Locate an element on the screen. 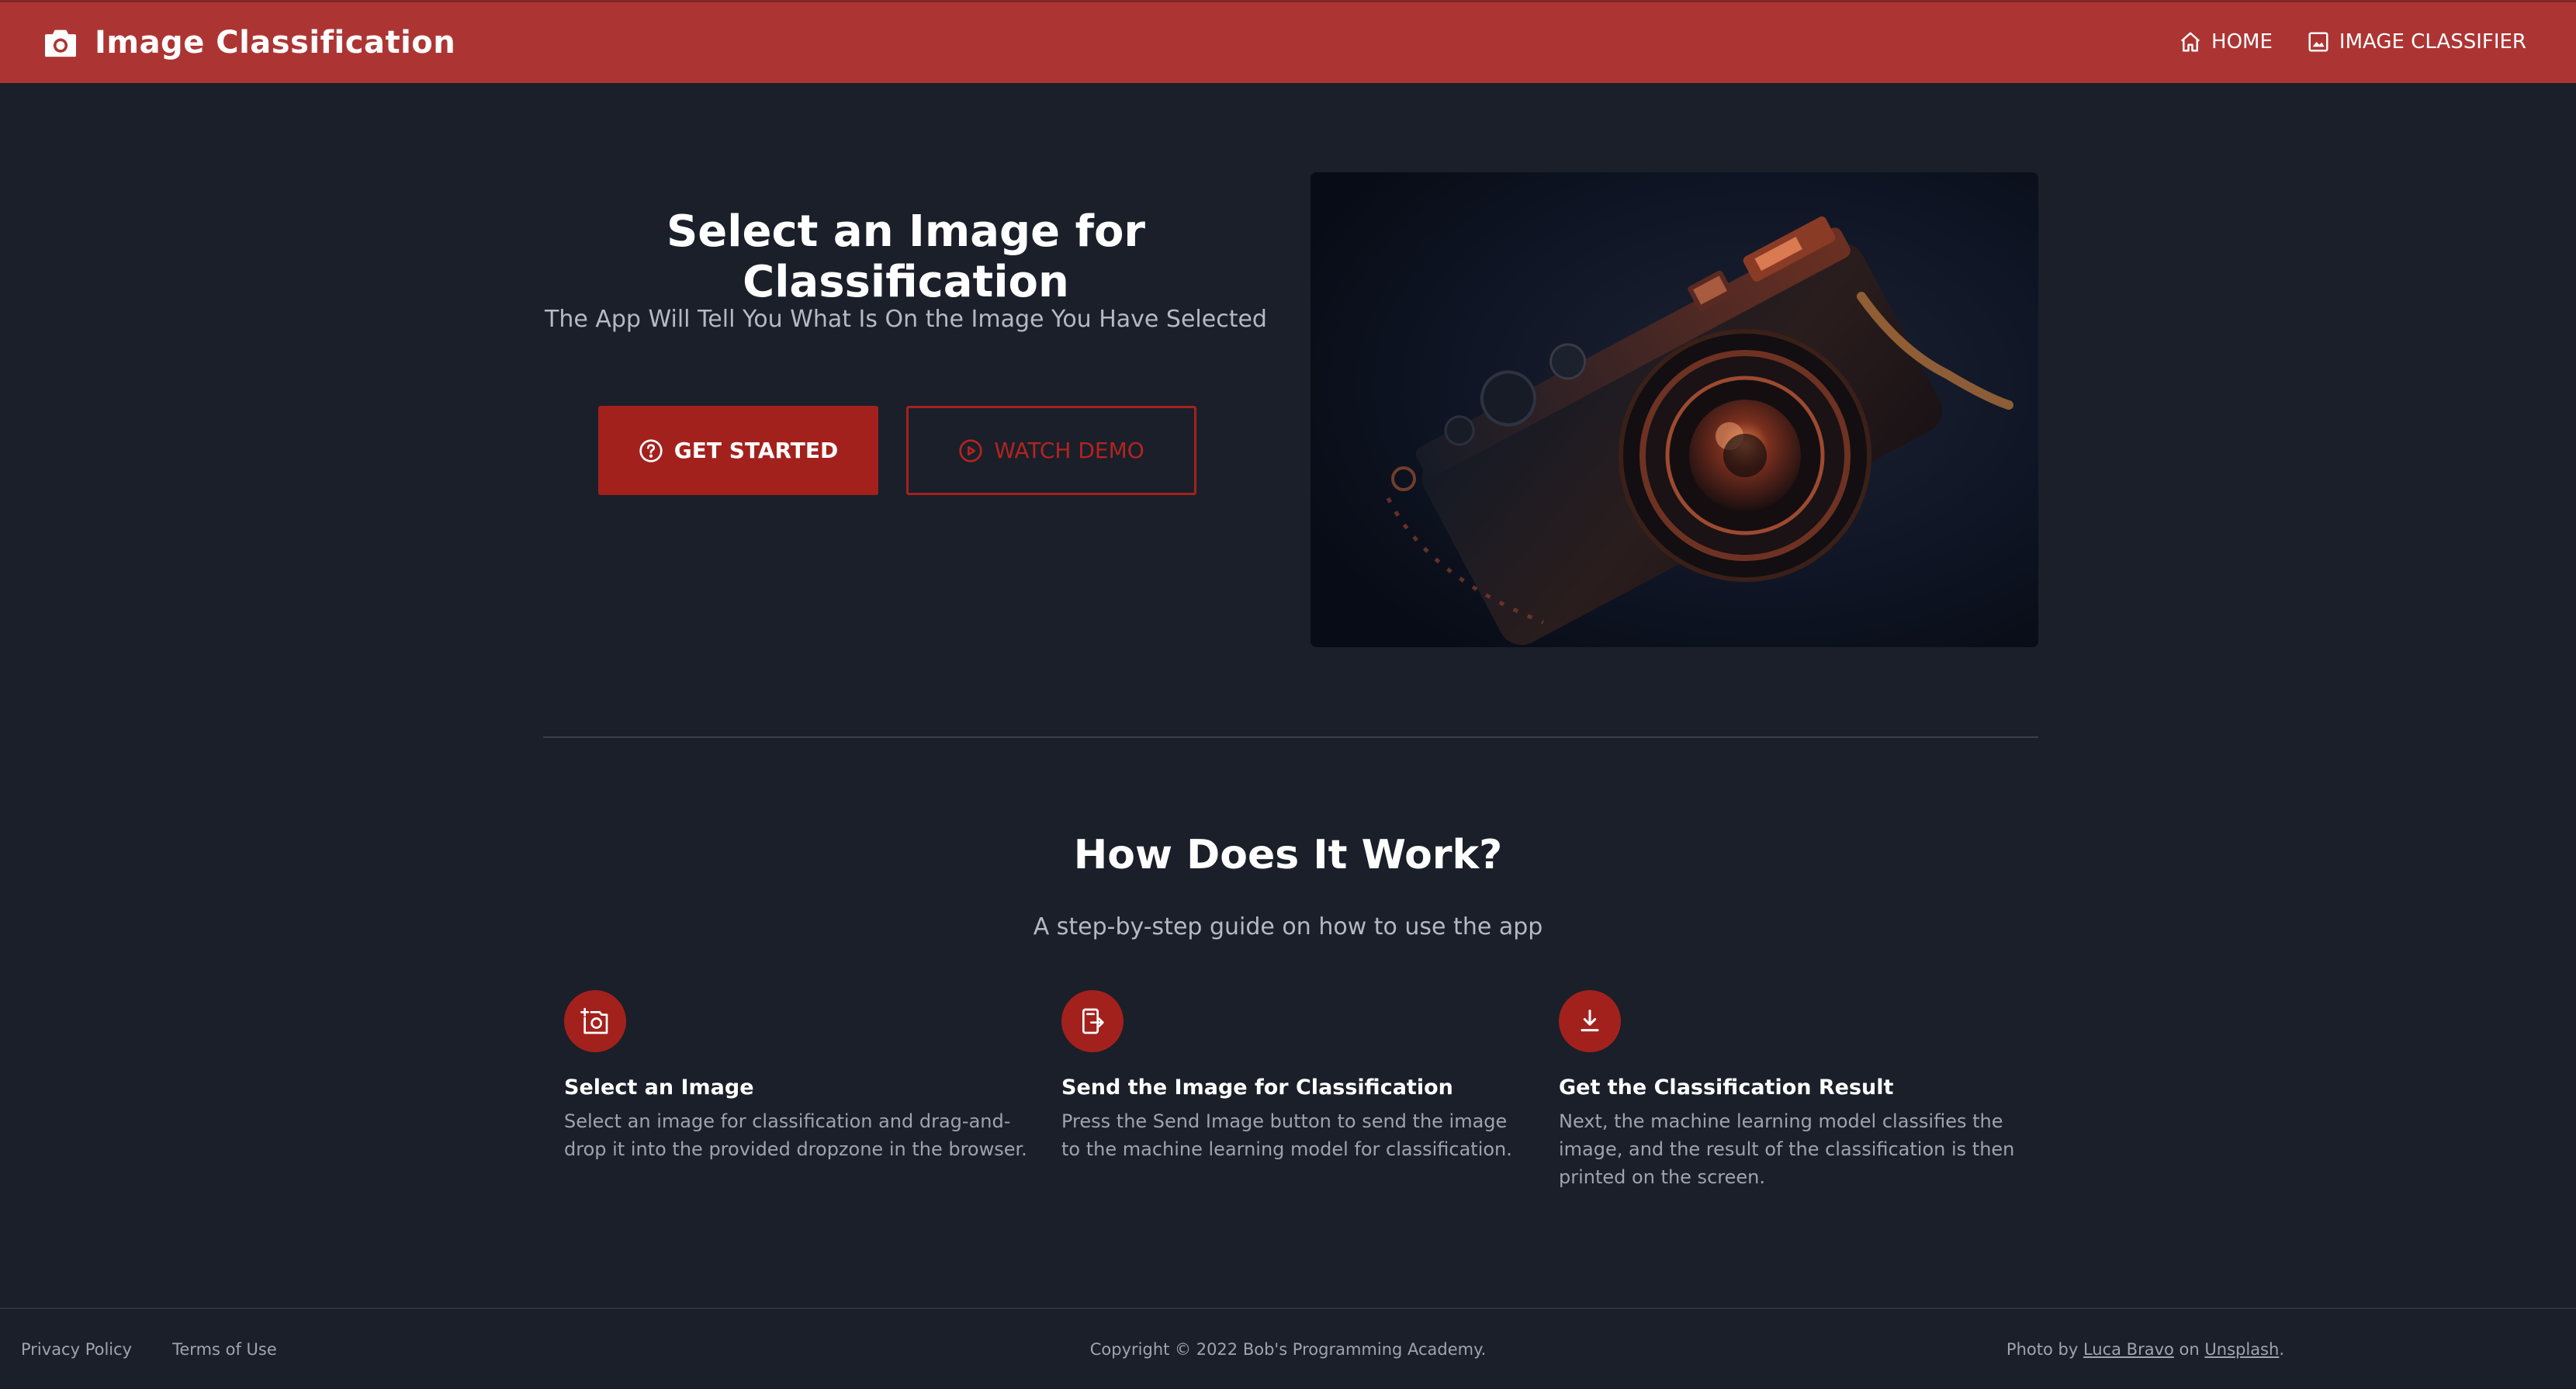  nav-links: HOME IMAGE CLASSIFIER is located at coordinates (2352, 42).